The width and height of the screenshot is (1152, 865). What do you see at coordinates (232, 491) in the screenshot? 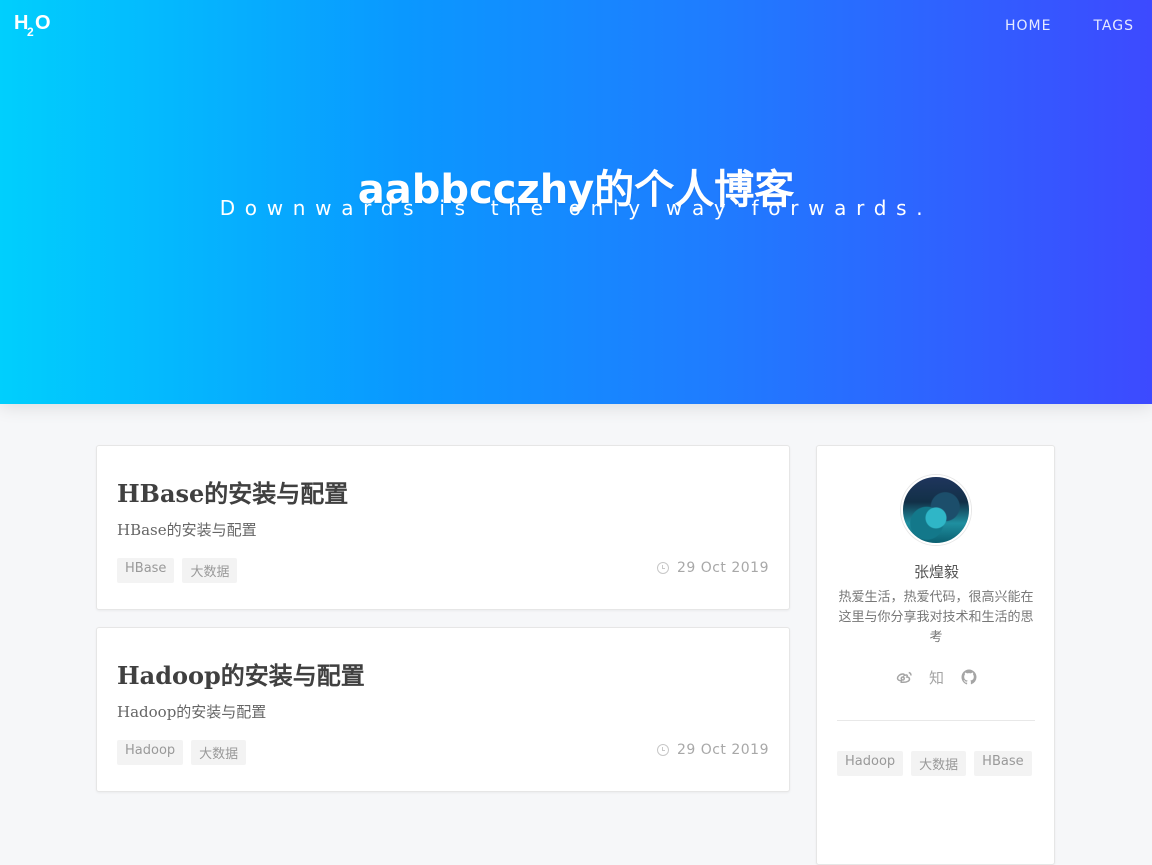
I see `post-title: HBase的安装与配置` at bounding box center [232, 491].